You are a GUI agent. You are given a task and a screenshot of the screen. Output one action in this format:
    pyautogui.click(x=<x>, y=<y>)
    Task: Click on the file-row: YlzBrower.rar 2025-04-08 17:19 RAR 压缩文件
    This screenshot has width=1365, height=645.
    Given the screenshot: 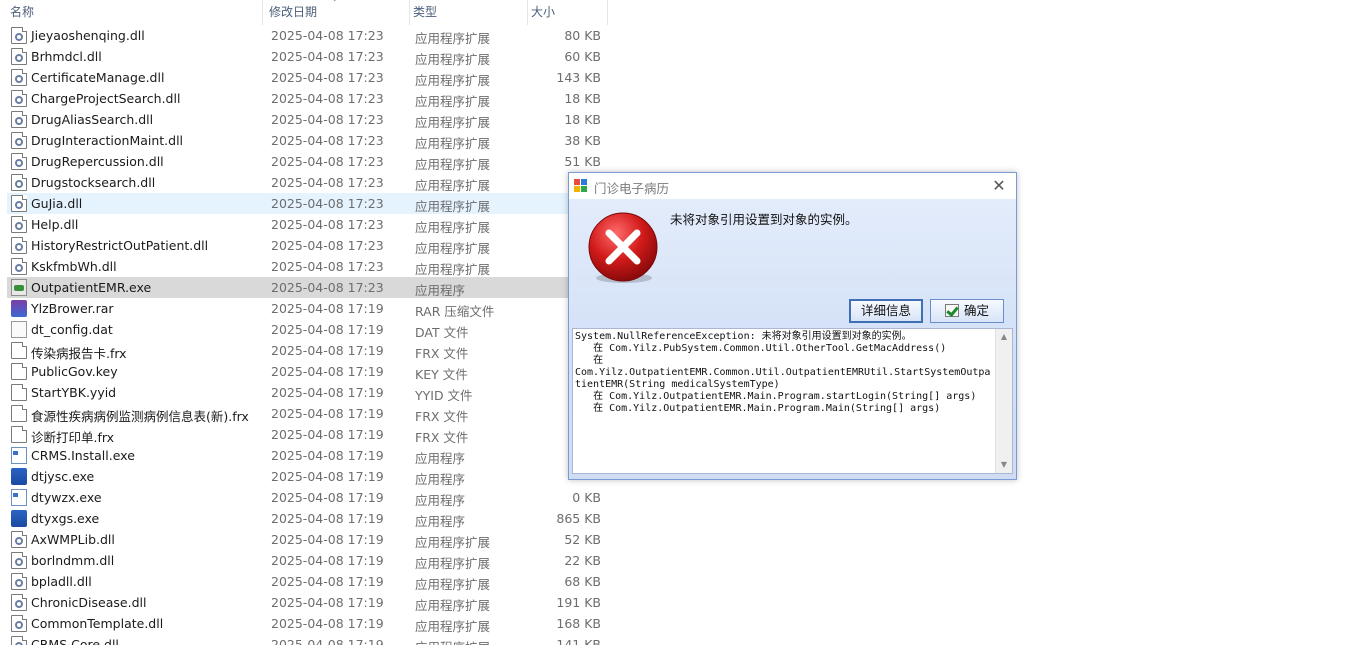 What is the action you would take?
    pyautogui.click(x=307, y=308)
    